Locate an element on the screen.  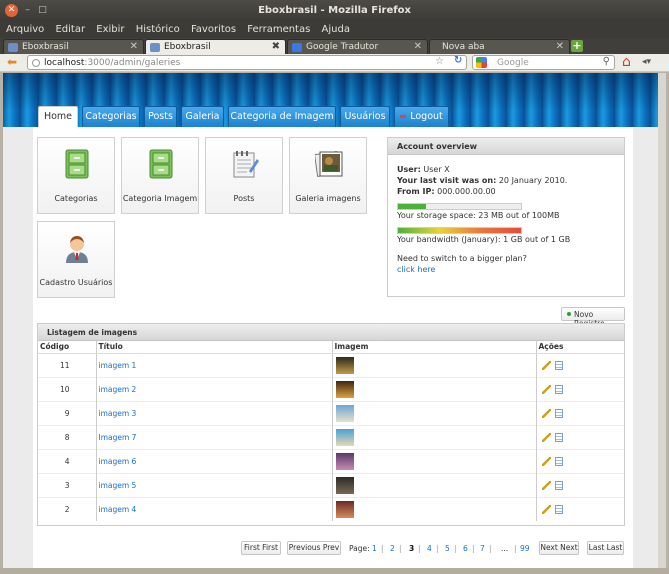
home-icon: ⌂ is located at coordinates (626, 62).